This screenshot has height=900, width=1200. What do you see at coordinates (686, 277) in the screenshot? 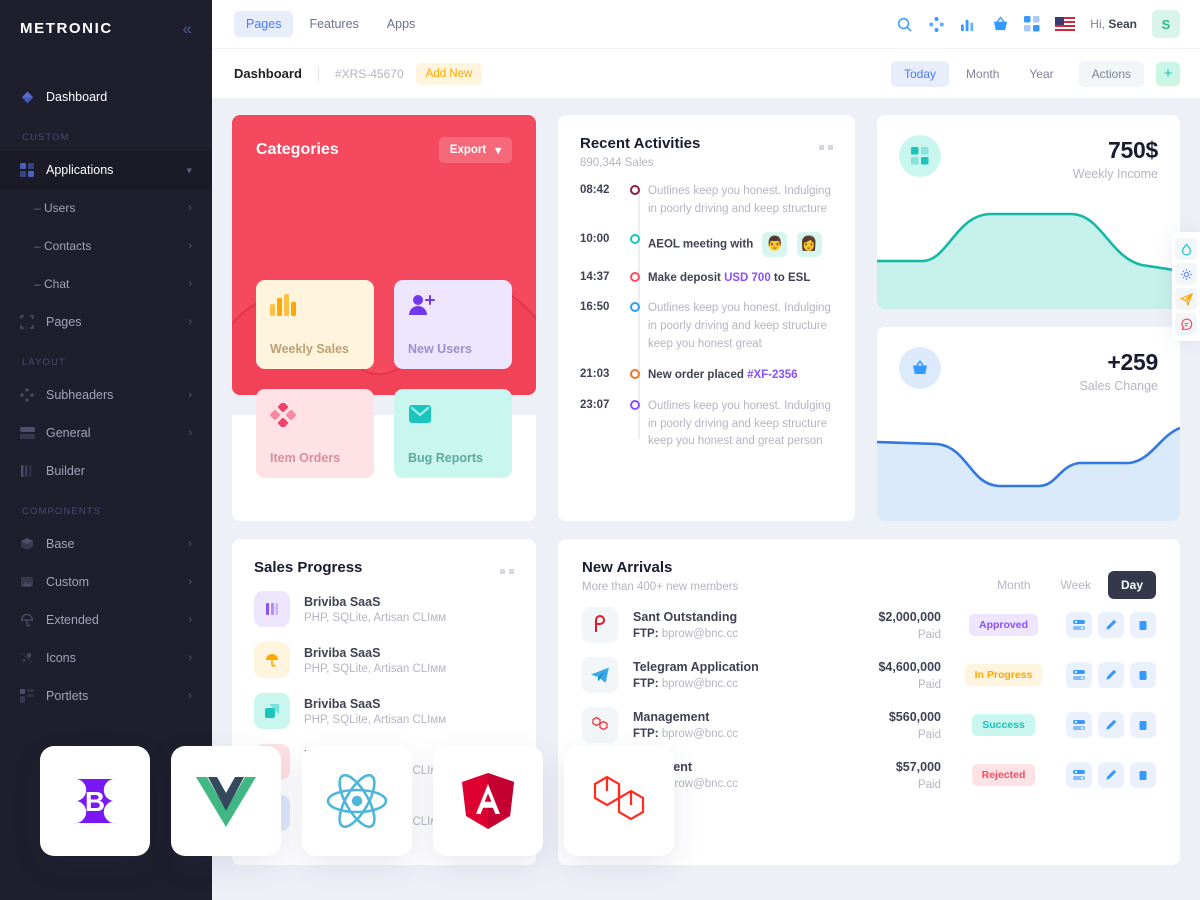
I see `activity-label: Make deposit` at bounding box center [686, 277].